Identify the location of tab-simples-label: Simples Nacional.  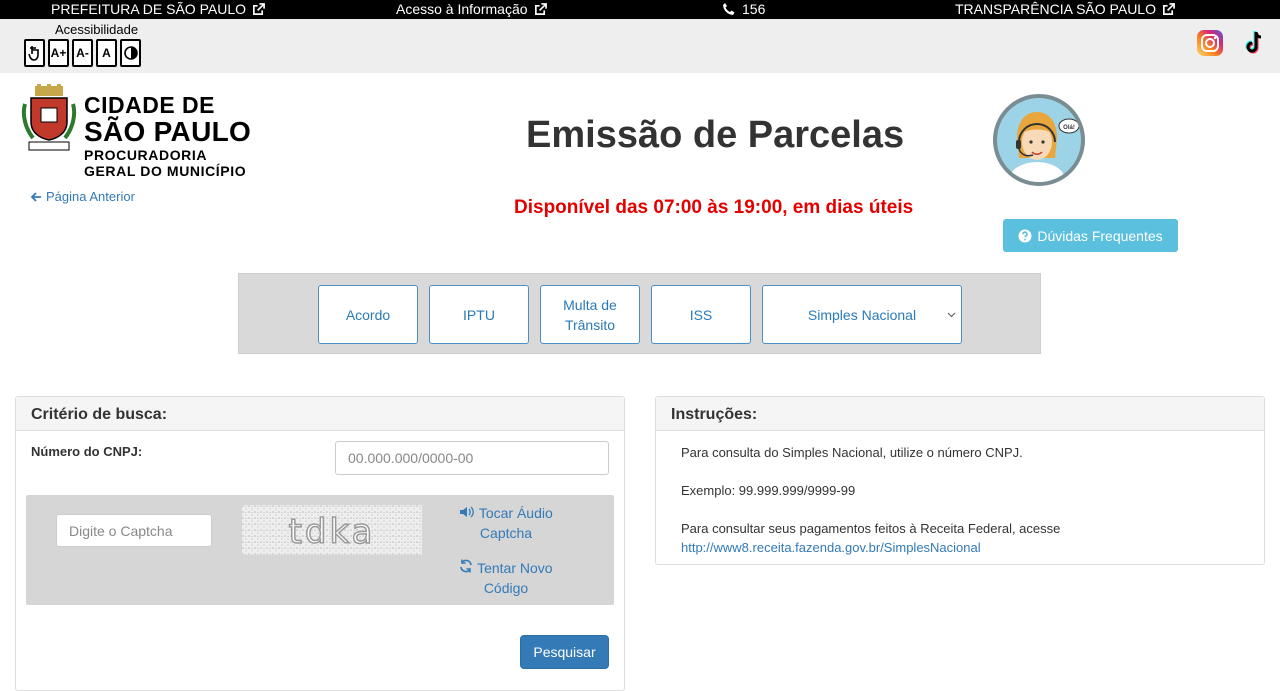
(862, 314).